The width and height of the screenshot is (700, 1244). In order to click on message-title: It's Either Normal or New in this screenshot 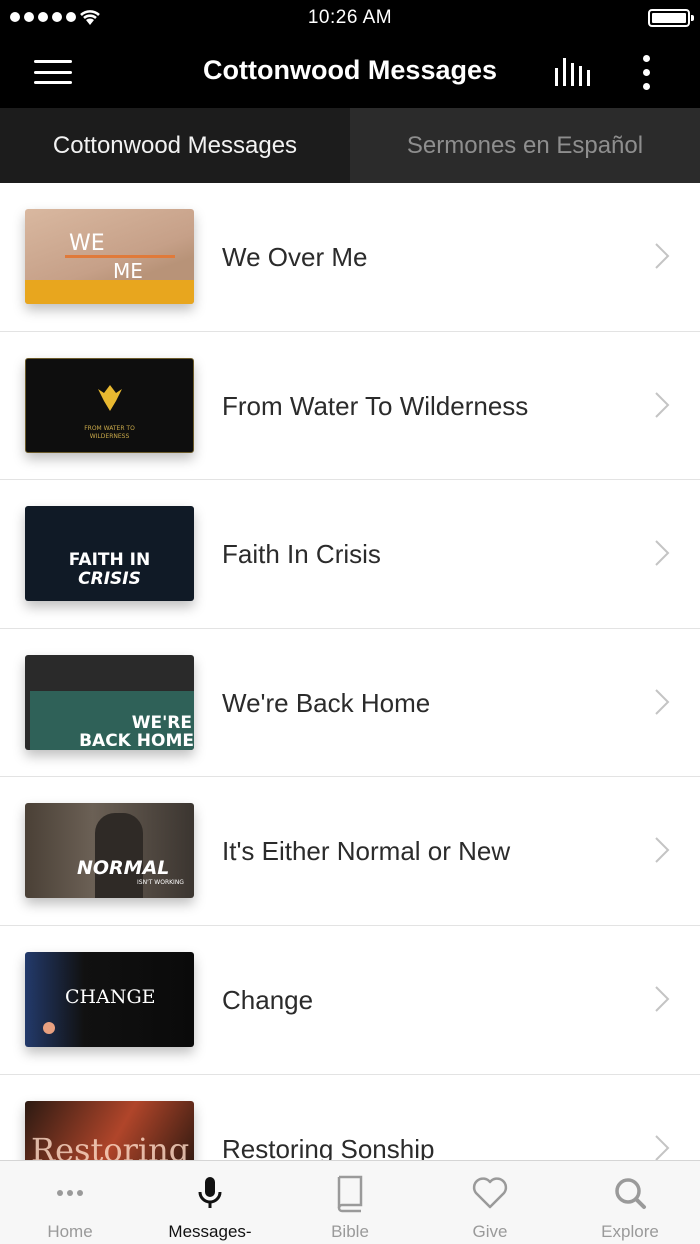, I will do `click(366, 851)`.